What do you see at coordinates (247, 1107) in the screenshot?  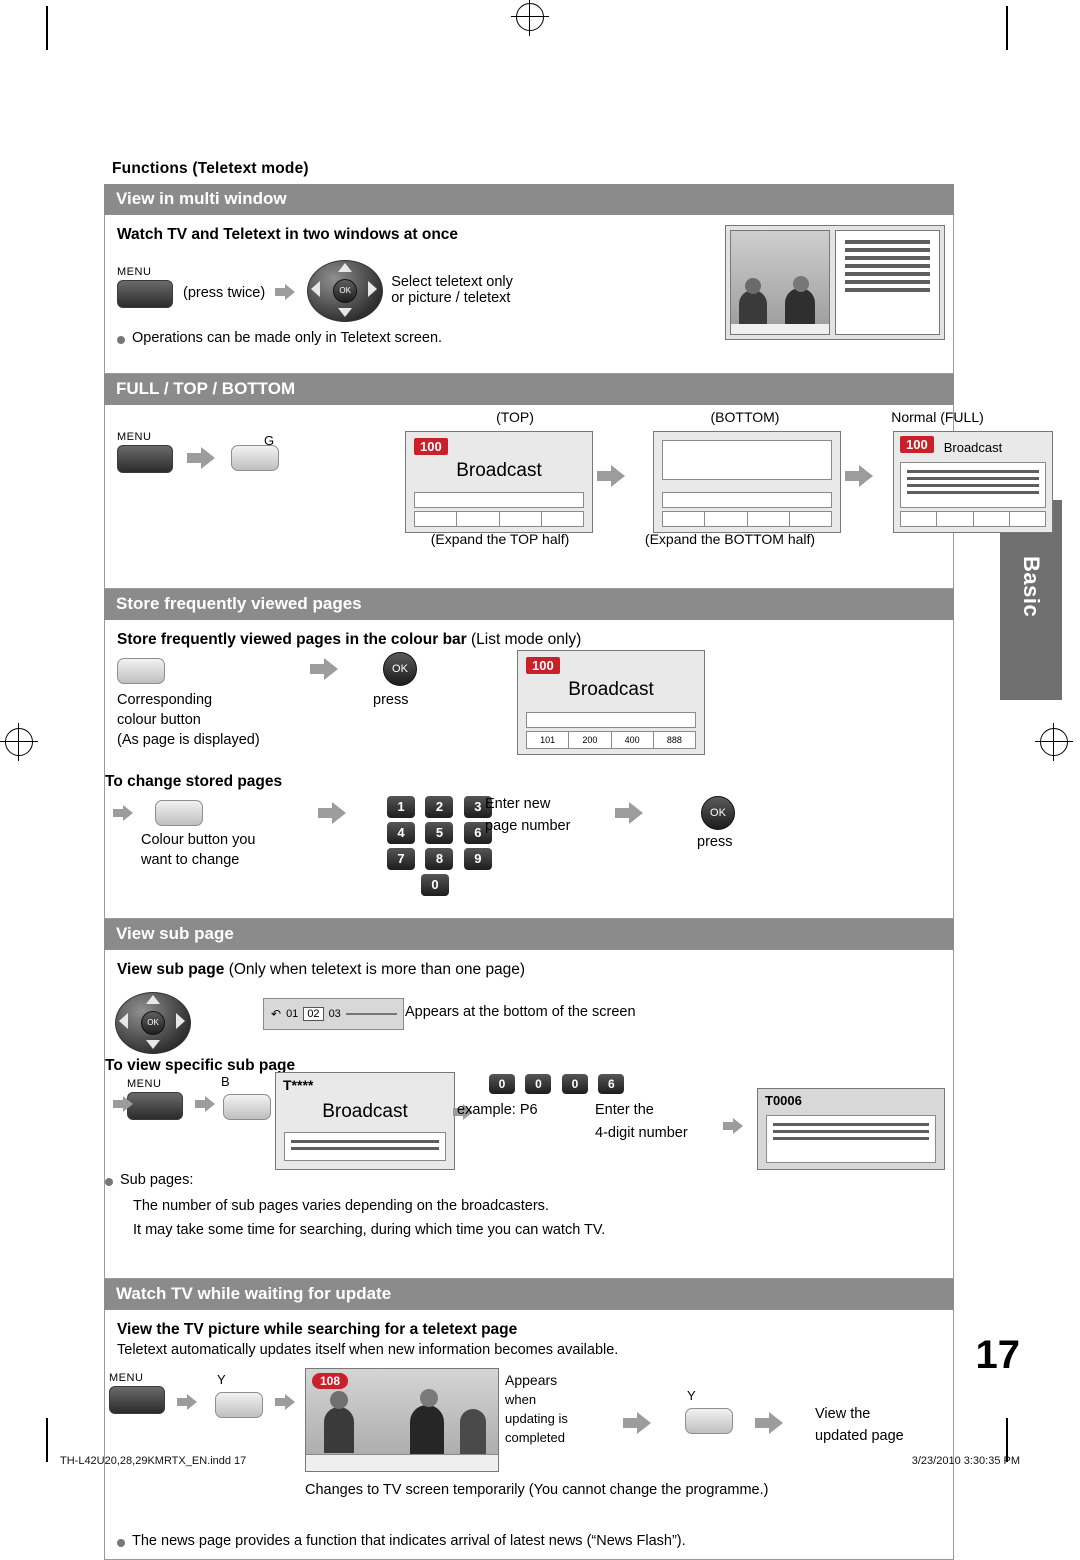 I see `colour-button-b` at bounding box center [247, 1107].